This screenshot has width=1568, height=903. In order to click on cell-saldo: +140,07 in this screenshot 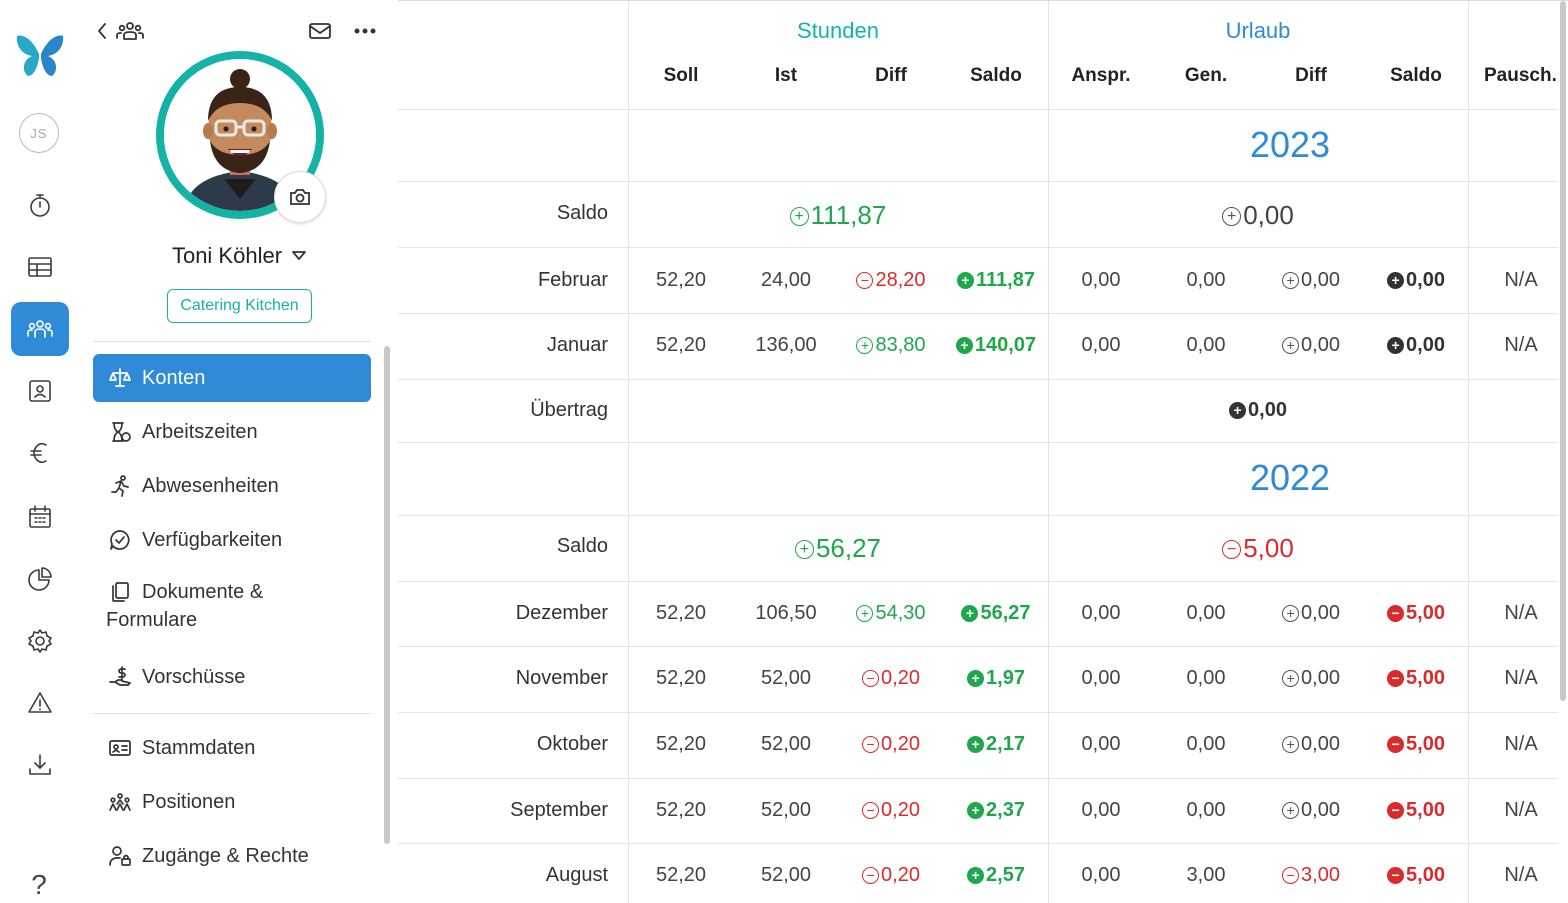, I will do `click(996, 345)`.